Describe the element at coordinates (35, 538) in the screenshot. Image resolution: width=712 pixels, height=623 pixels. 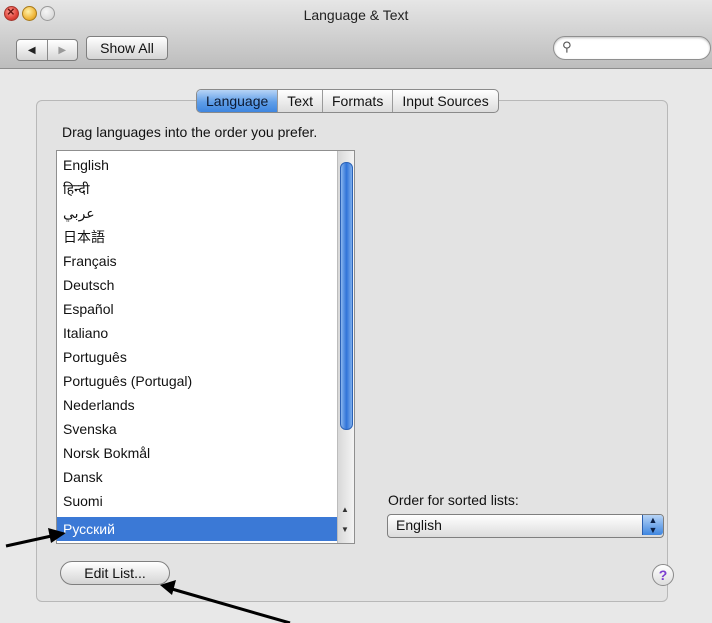
I see `arrow-pointing-to-selected-language` at that location.